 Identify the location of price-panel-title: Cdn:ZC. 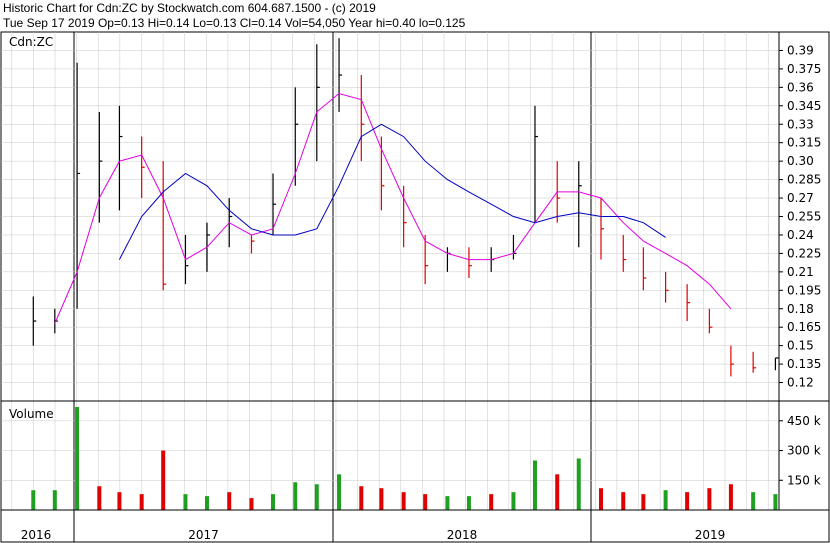
(31, 42).